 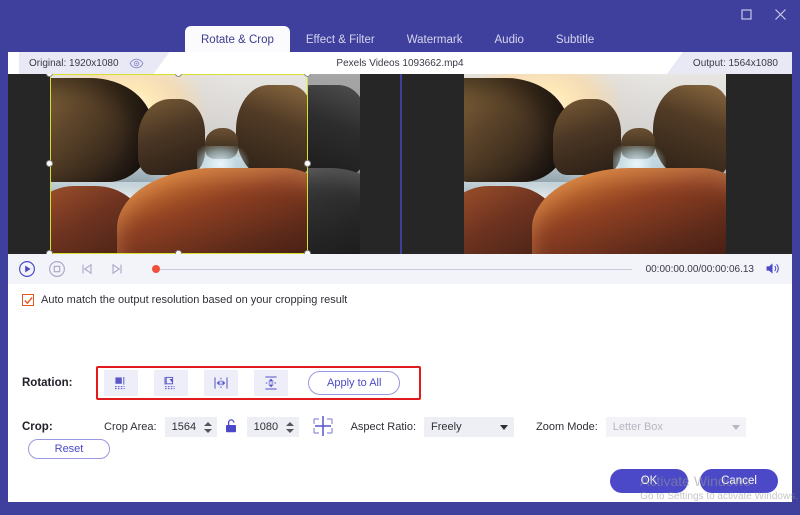 I want to click on tab-watermark: Watermark, so click(x=435, y=40).